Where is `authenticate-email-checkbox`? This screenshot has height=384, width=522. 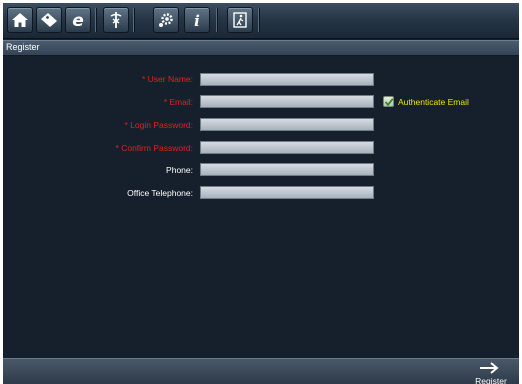
authenticate-email-checkbox is located at coordinates (388, 101).